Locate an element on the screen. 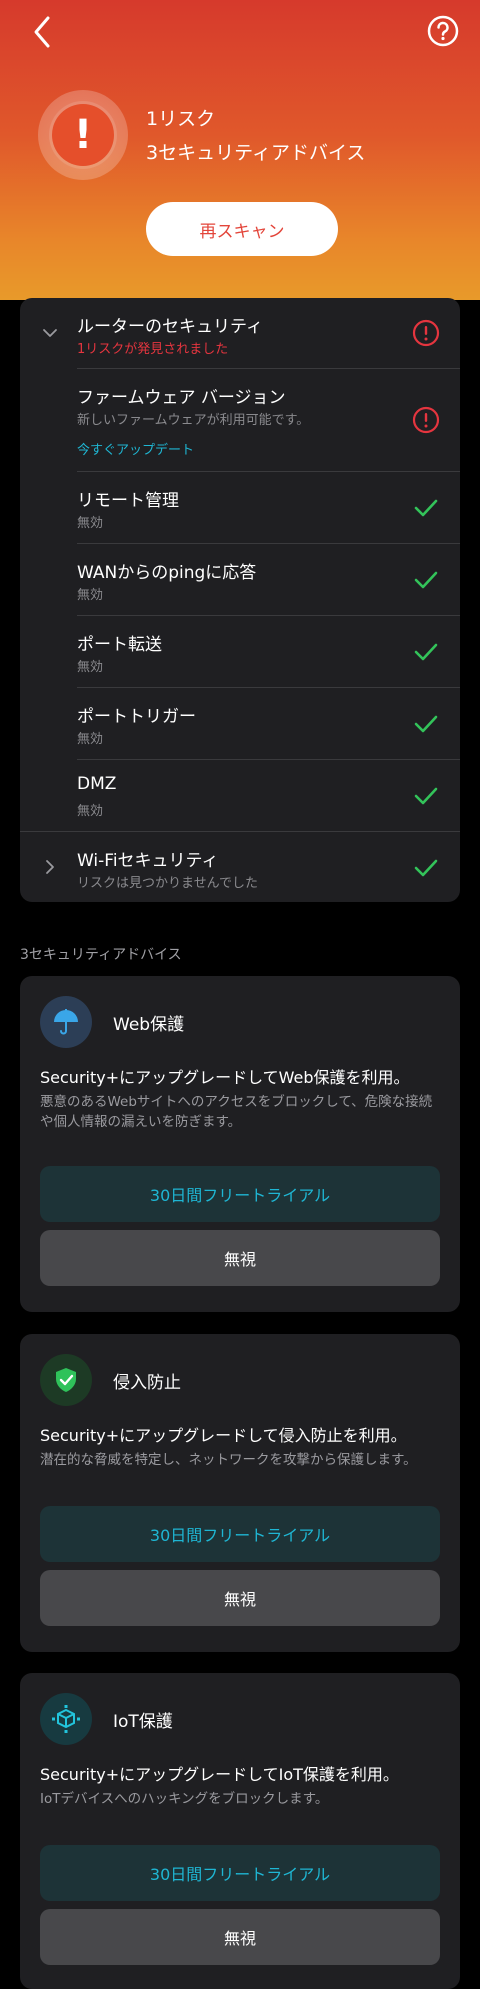 The height and width of the screenshot is (1989, 480). advice-count: 3セキュリティアドバイス is located at coordinates (256, 153).